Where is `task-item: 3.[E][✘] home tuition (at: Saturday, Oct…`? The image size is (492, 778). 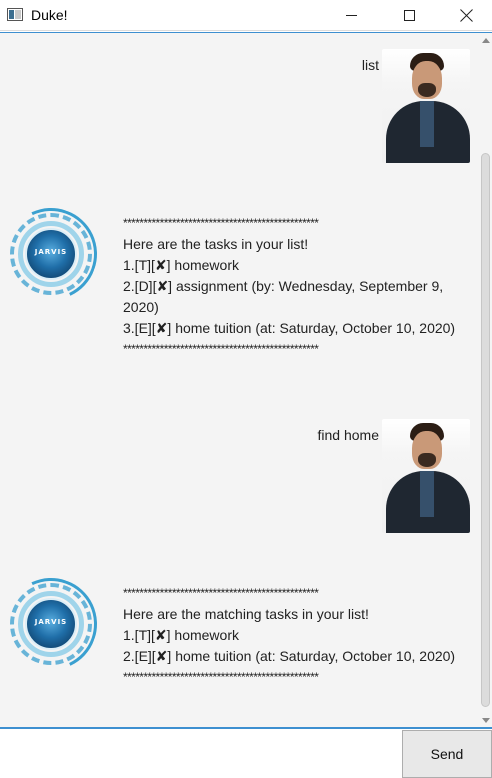
task-item: 3.[E][✘] home tuition (at: Saturday, Oct… is located at coordinates (289, 328).